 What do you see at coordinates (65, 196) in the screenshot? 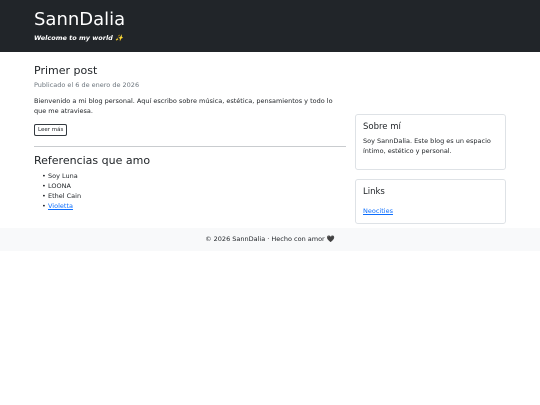
I see `reference-ethel-cain: Ethel Cain` at bounding box center [65, 196].